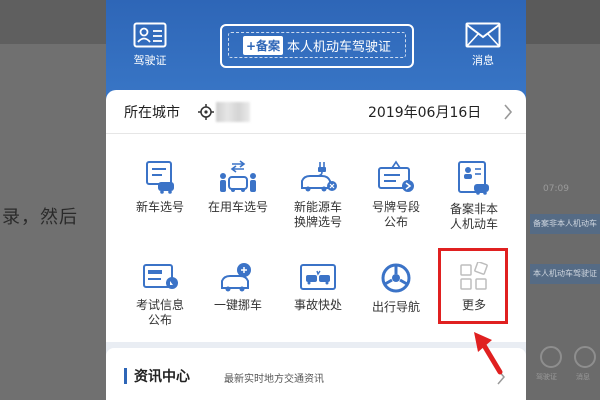 The width and height of the screenshot is (600, 400). What do you see at coordinates (396, 195) in the screenshot?
I see `service-plate-range: 号牌号段 公布` at bounding box center [396, 195].